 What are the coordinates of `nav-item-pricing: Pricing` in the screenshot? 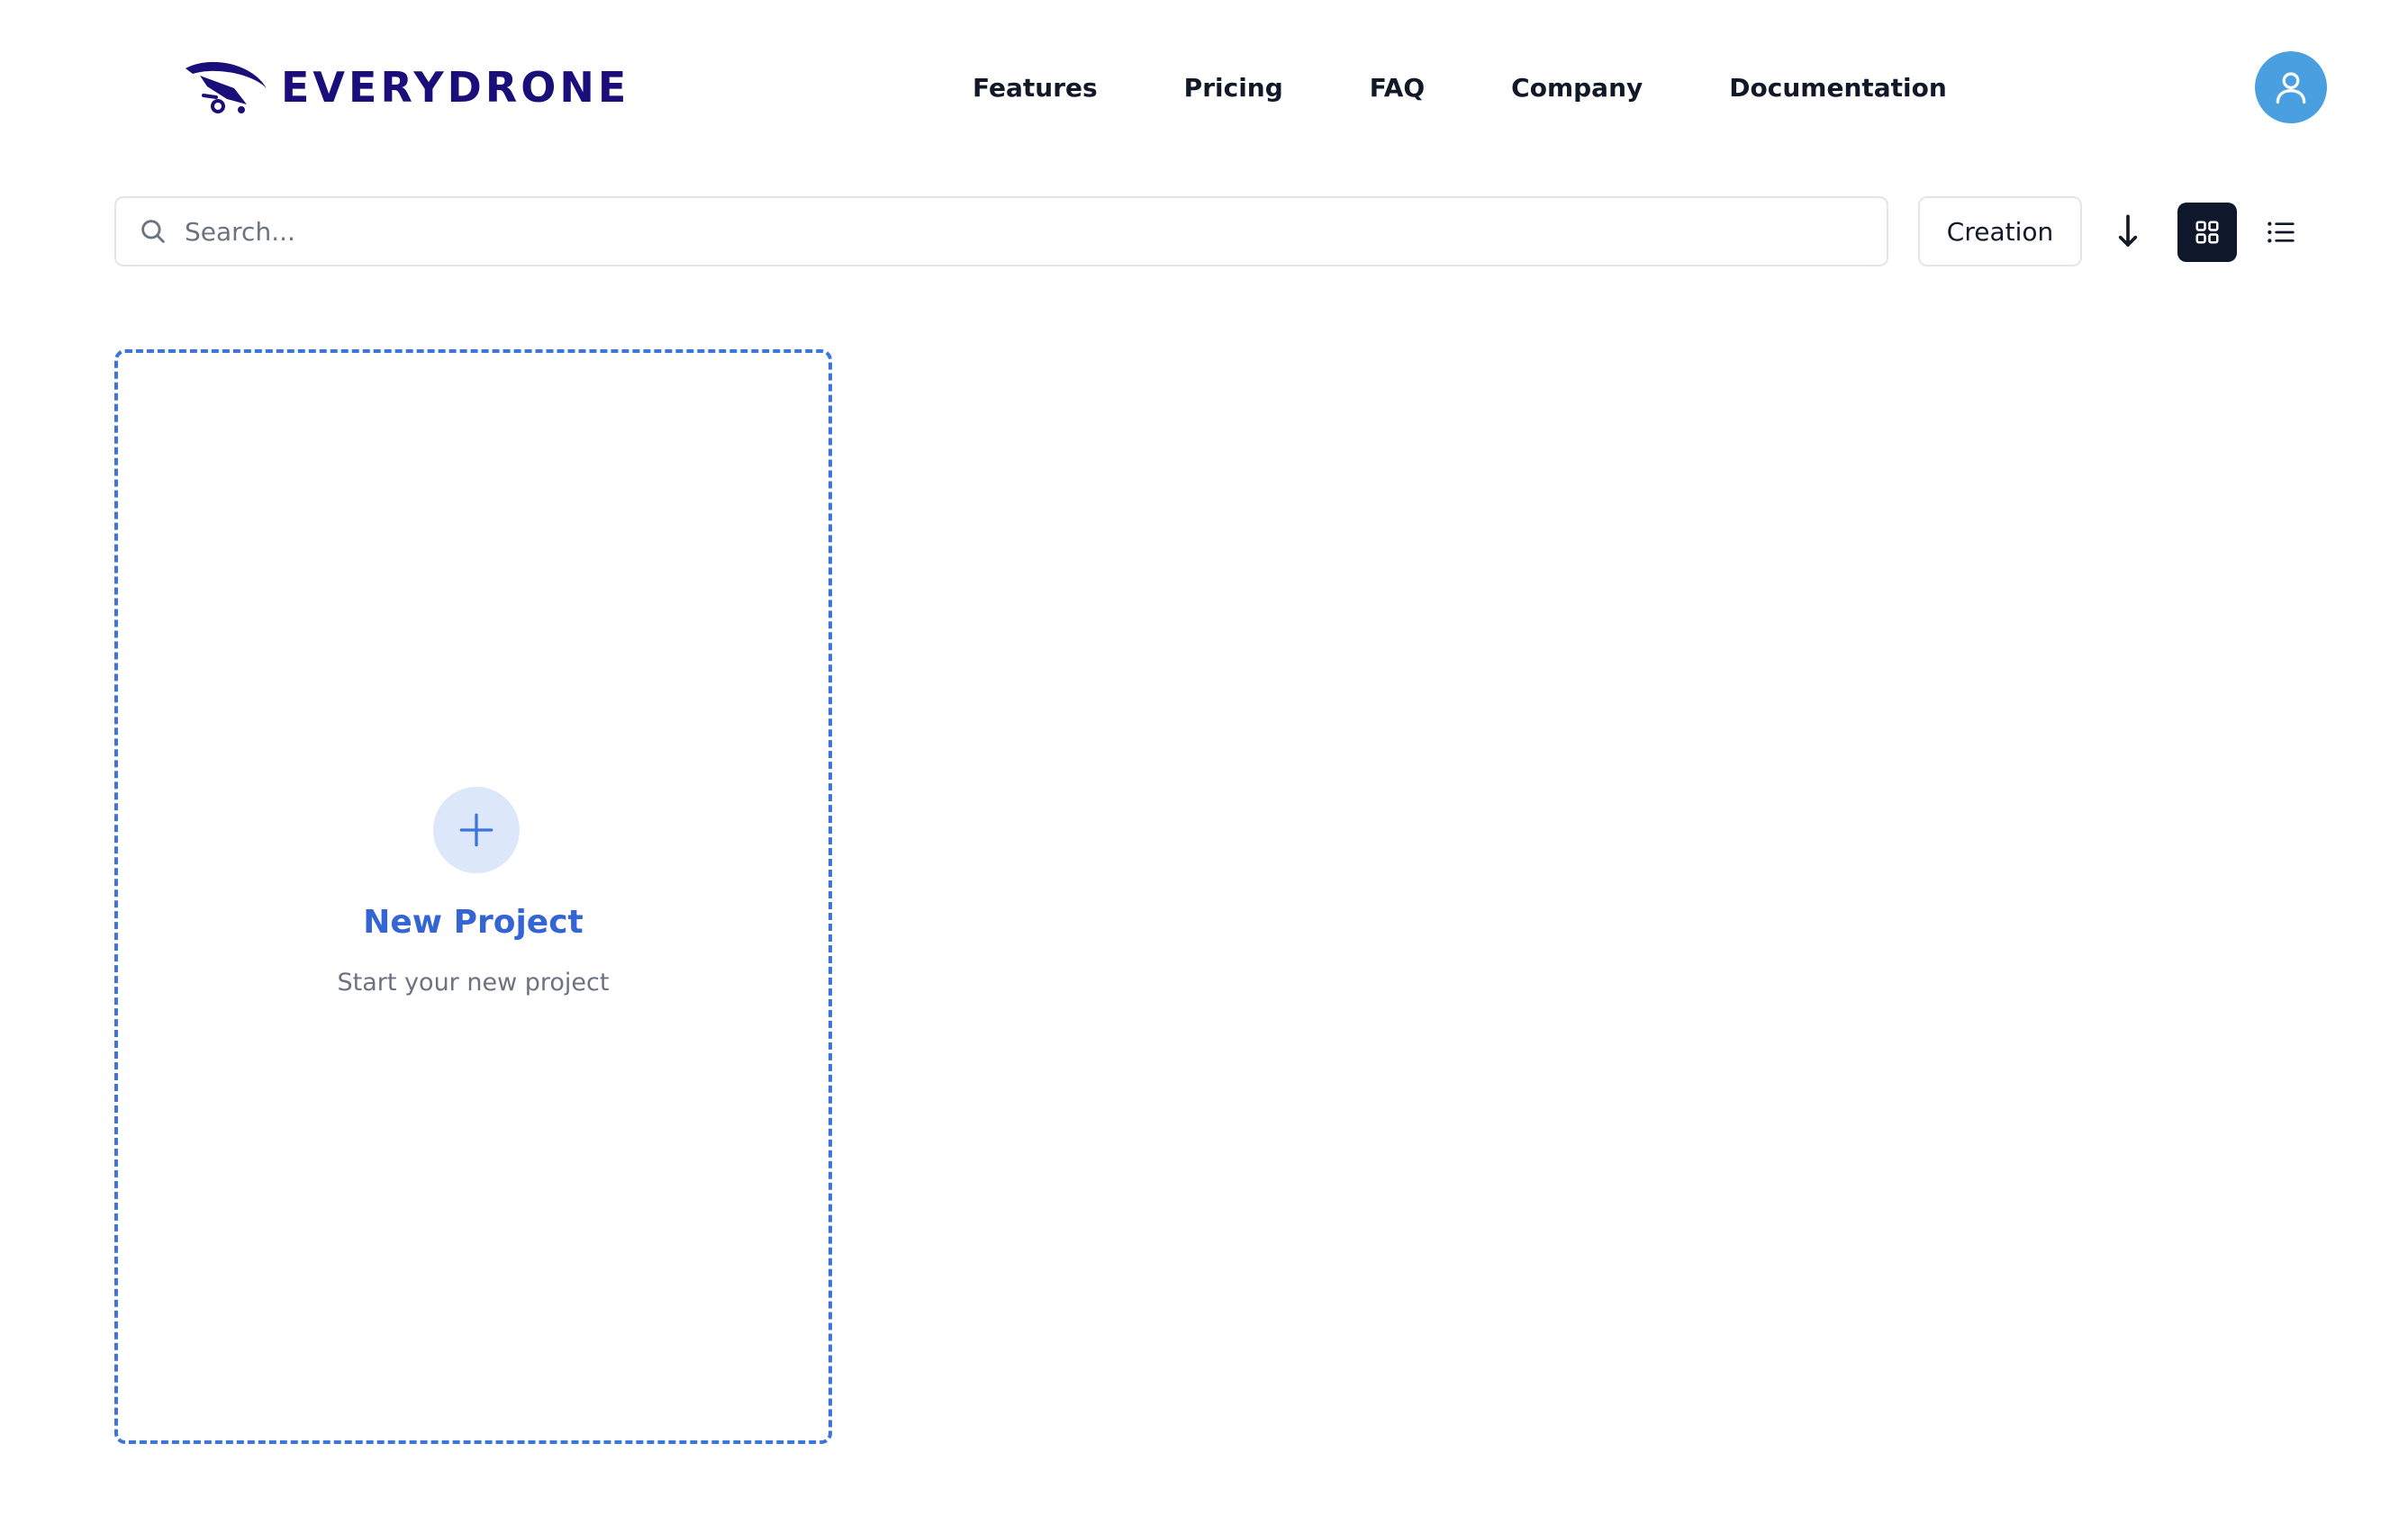 It's located at (1233, 88).